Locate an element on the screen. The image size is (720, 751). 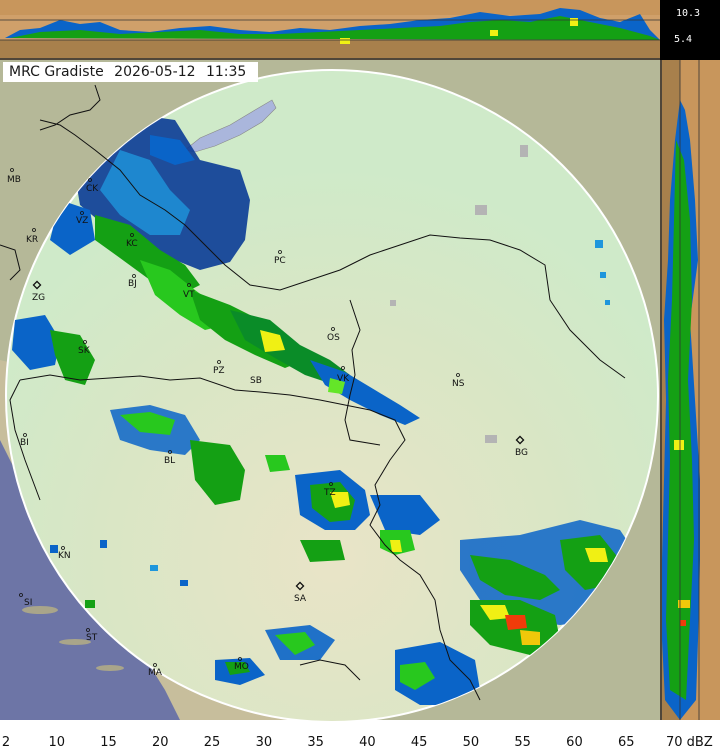
scan-date: 2026-05-12 is located at coordinates (155, 72).